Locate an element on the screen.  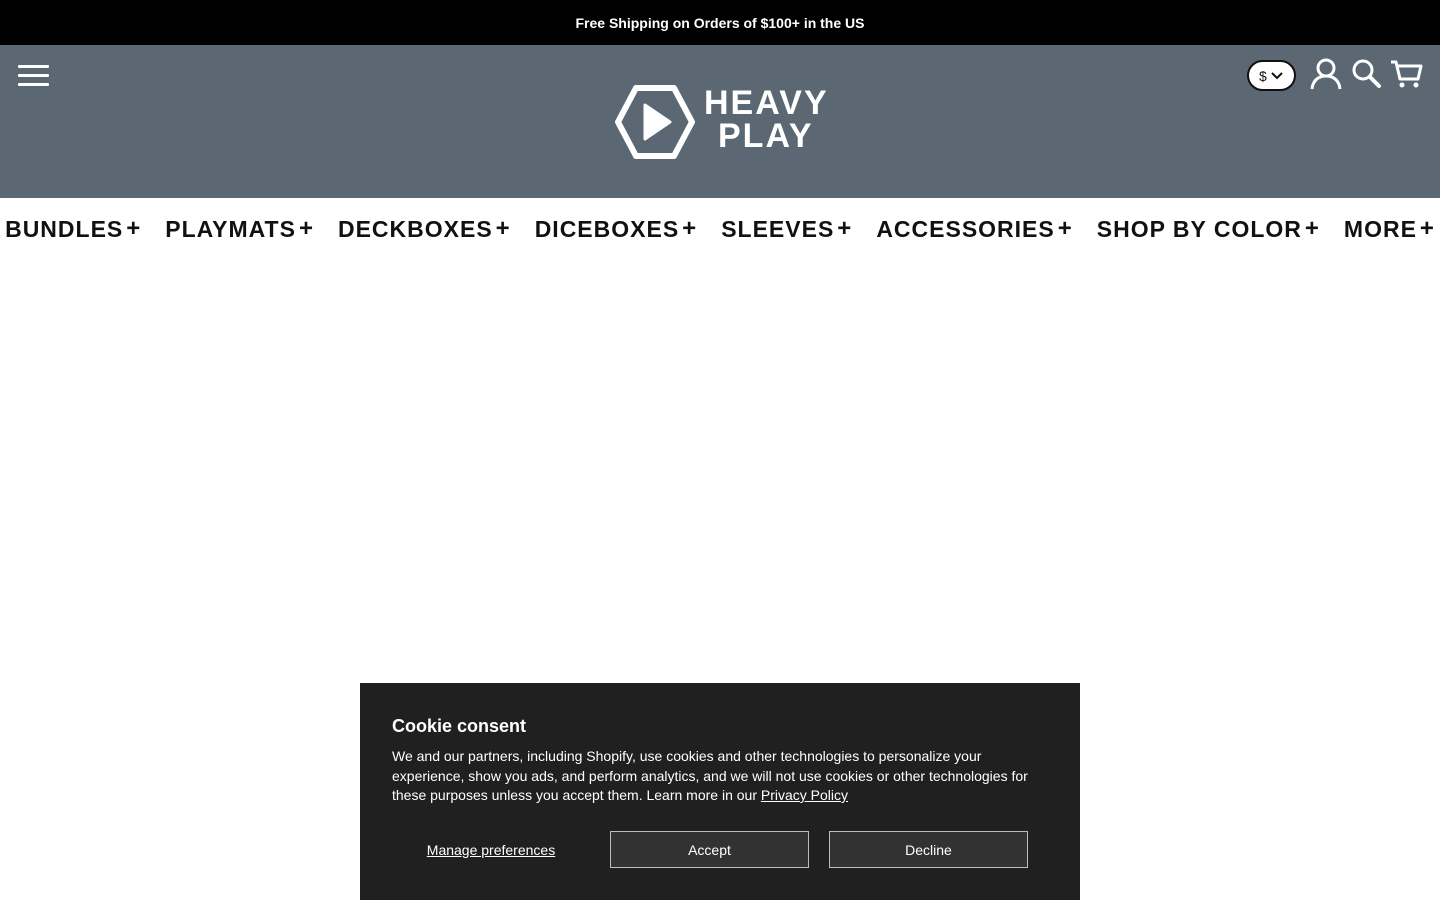
decline-button: Decline is located at coordinates (928, 849).